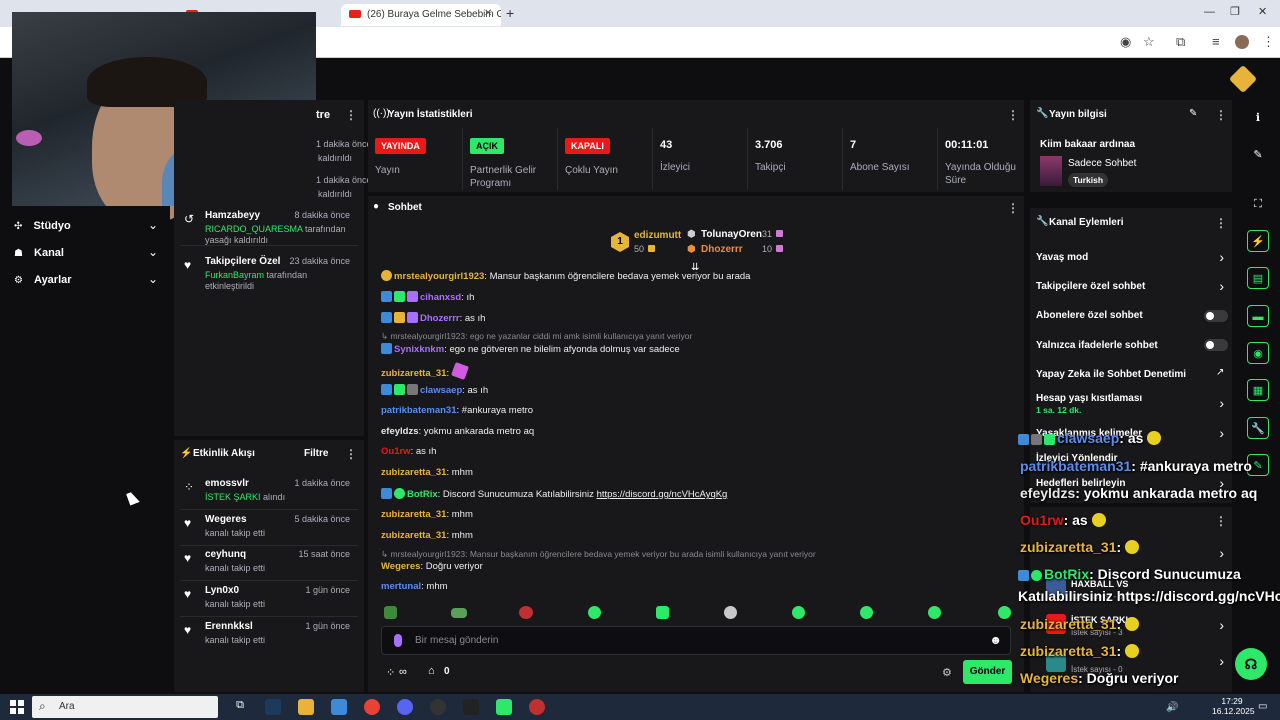  Describe the element at coordinates (125, 707) in the screenshot. I see `taskbar-search-box: ⌕ Ara` at that location.